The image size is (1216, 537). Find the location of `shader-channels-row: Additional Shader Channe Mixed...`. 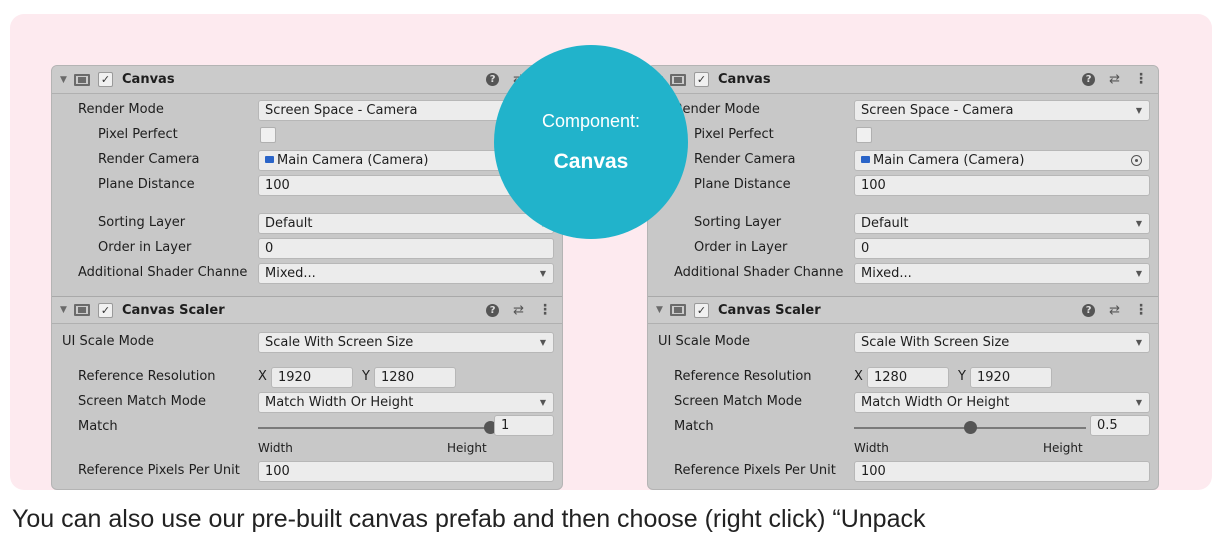

shader-channels-row: Additional Shader Channe Mixed... is located at coordinates (307, 273).